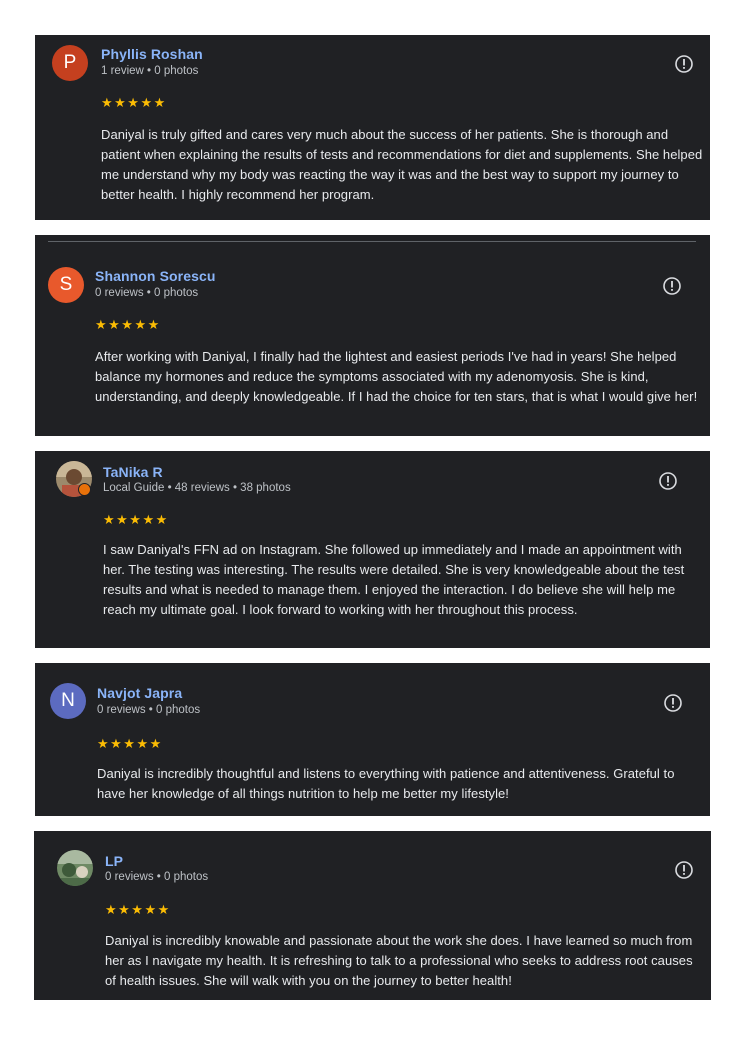 The image size is (745, 1053). I want to click on divider, so click(372, 241).